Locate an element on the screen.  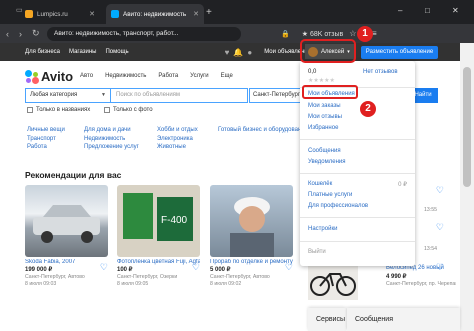
no-reviews-link: Нет отзывов is located at coordinates (380, 72).